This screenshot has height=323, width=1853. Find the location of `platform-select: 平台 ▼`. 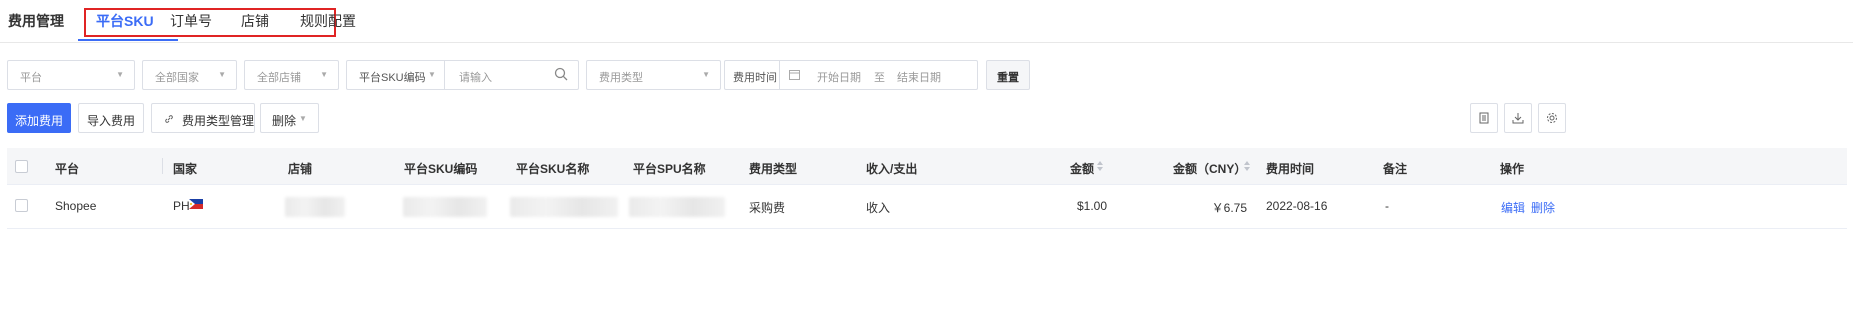

platform-select: 平台 ▼ is located at coordinates (71, 75).